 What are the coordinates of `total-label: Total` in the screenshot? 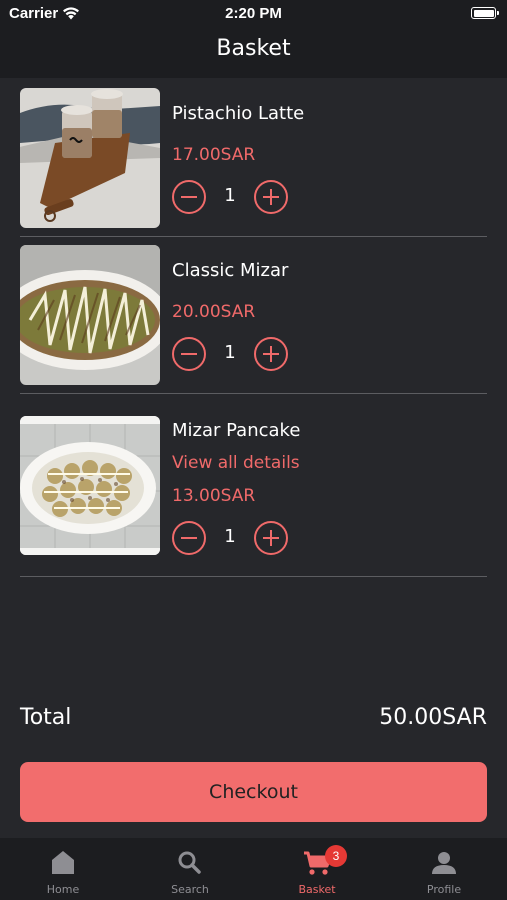 It's located at (46, 717).